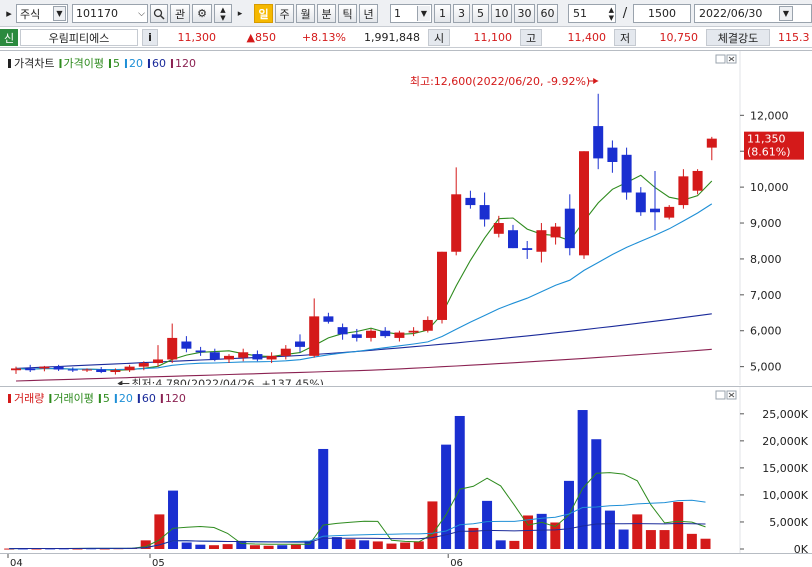 The height and width of the screenshot is (567, 812). I want to click on chevron-down-icon: ⌵, so click(141, 14).